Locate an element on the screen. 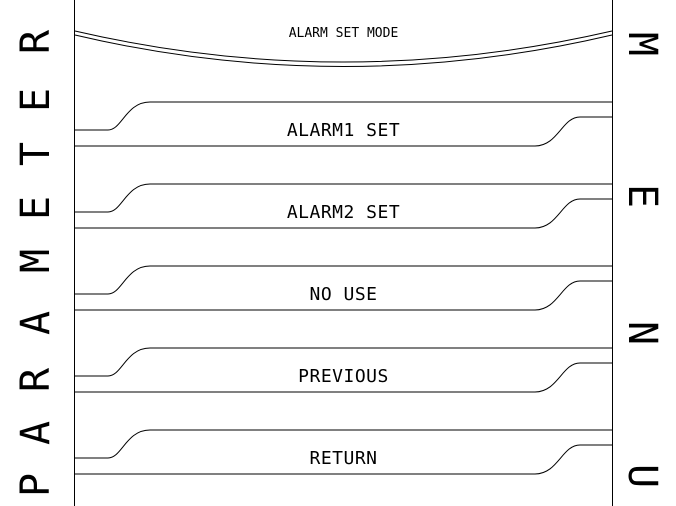 Image resolution: width=676 pixels, height=506 pixels. right-banner-letter: M is located at coordinates (642, 44).